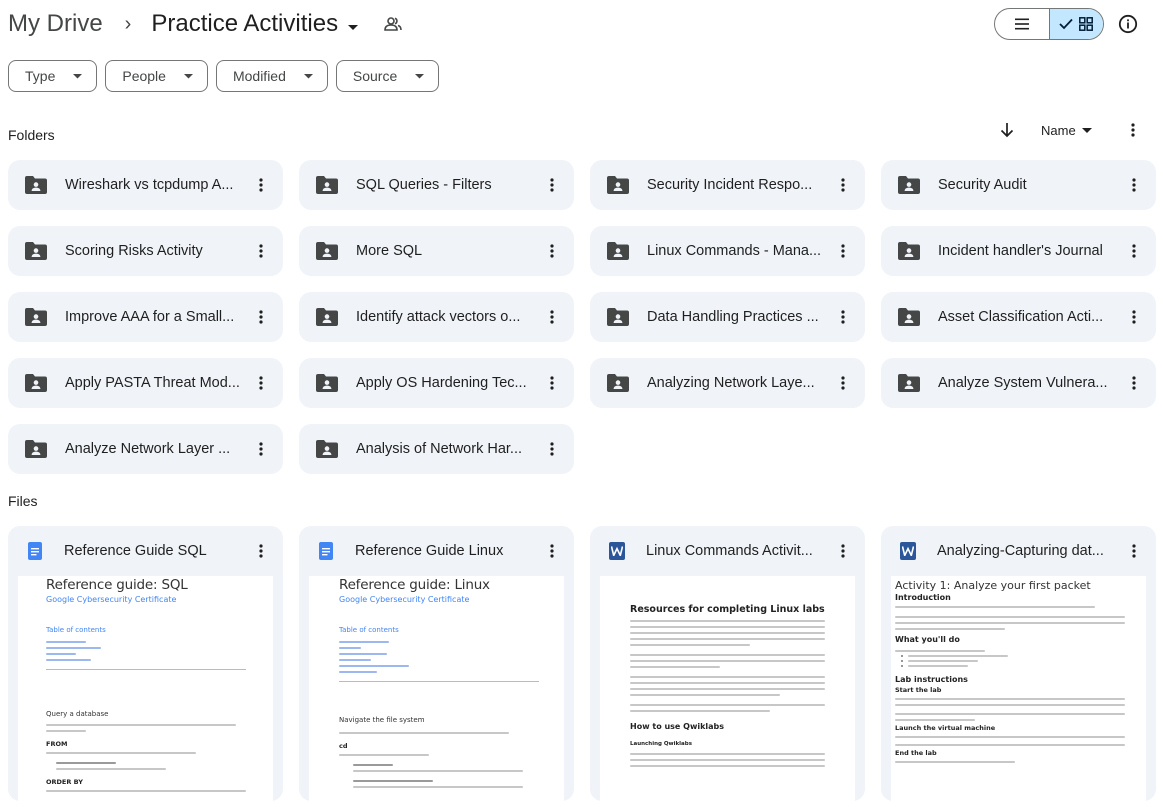 This screenshot has width=1163, height=807. I want to click on filter-label: People, so click(144, 76).